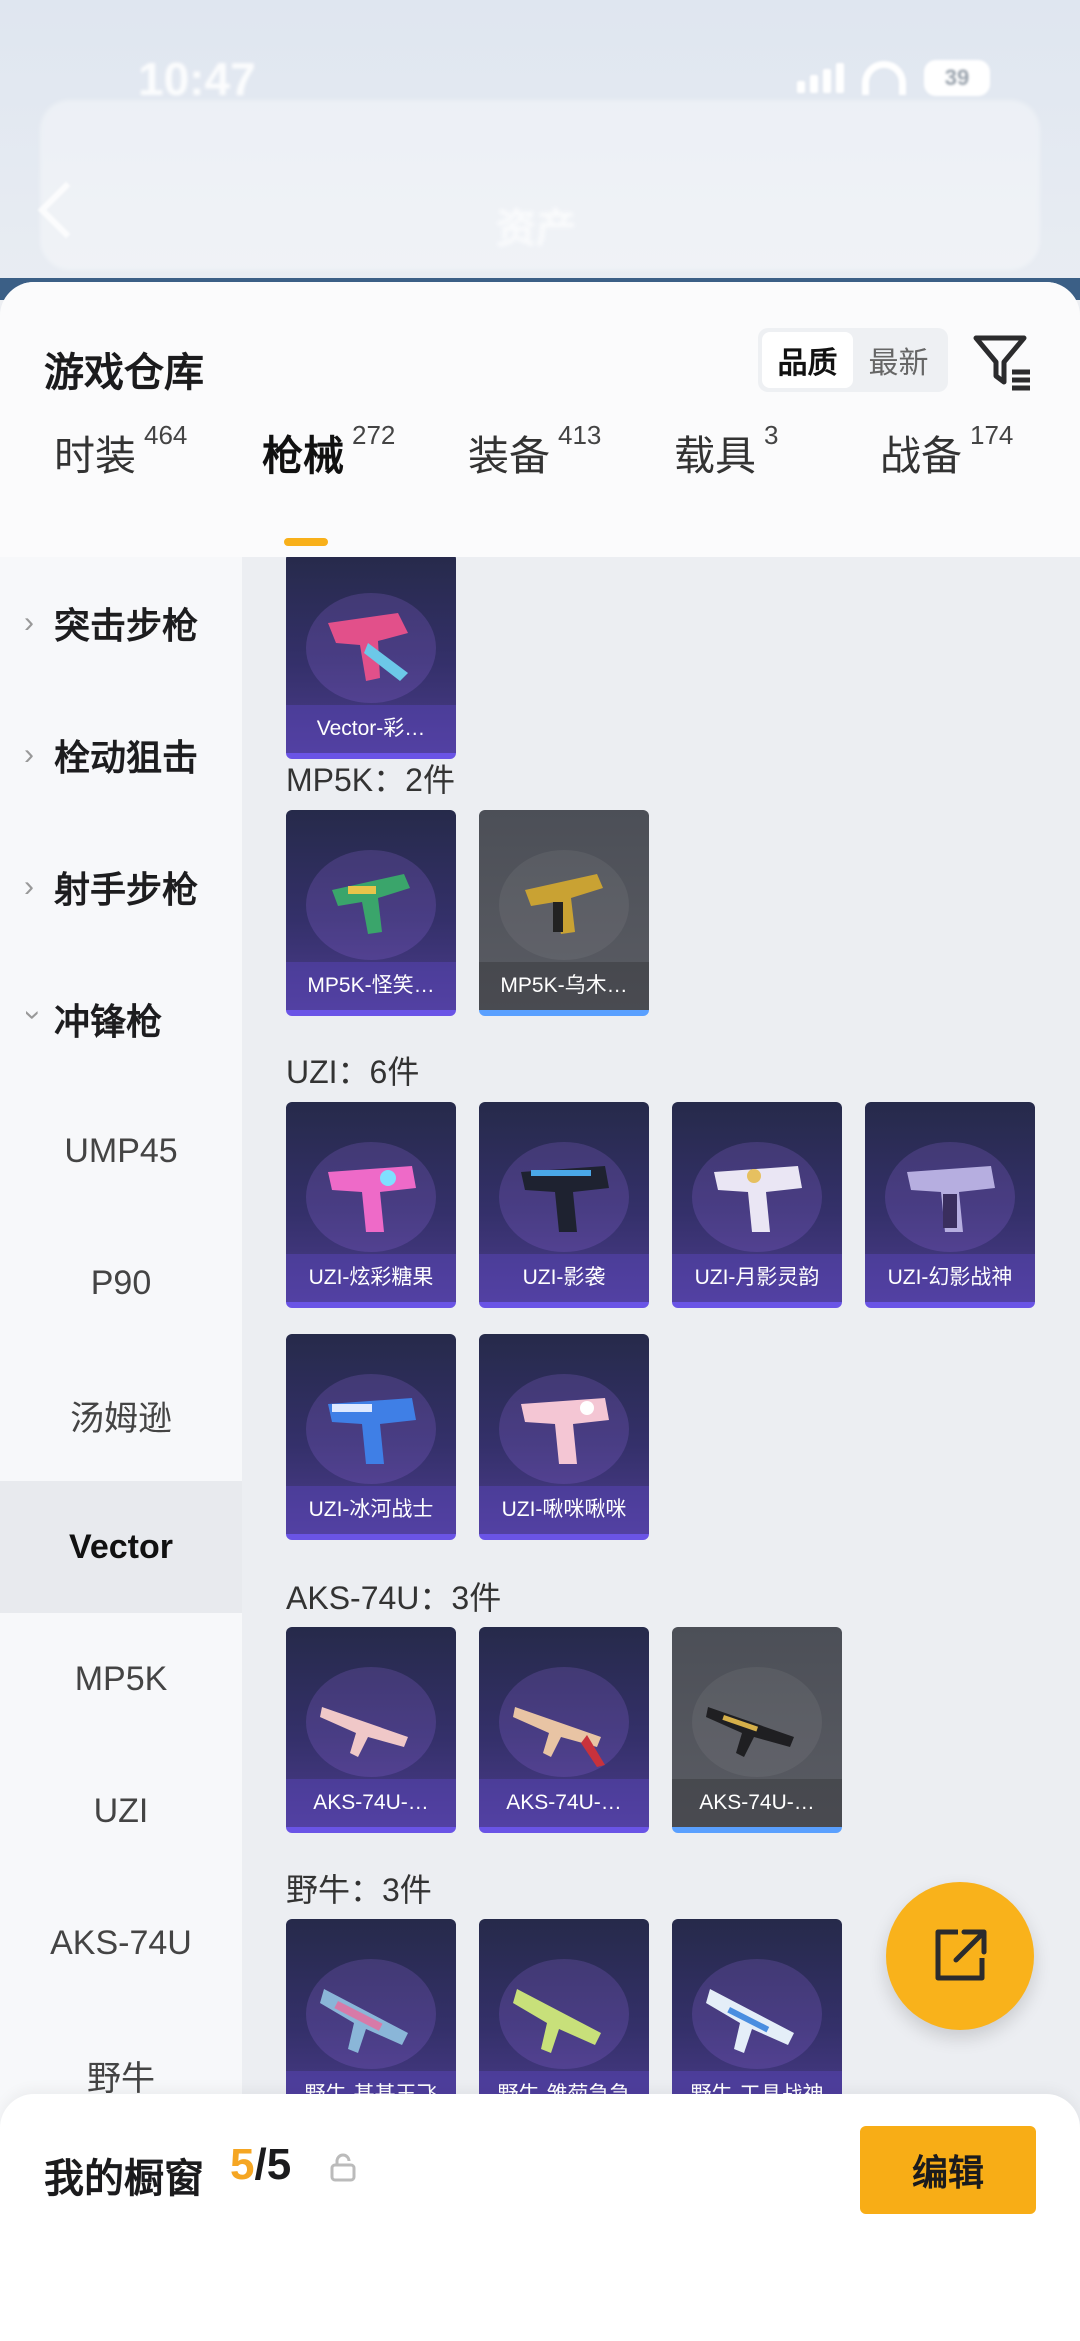  I want to click on sidebar-item-assault-rifle: › 突击步枪, so click(121, 623).